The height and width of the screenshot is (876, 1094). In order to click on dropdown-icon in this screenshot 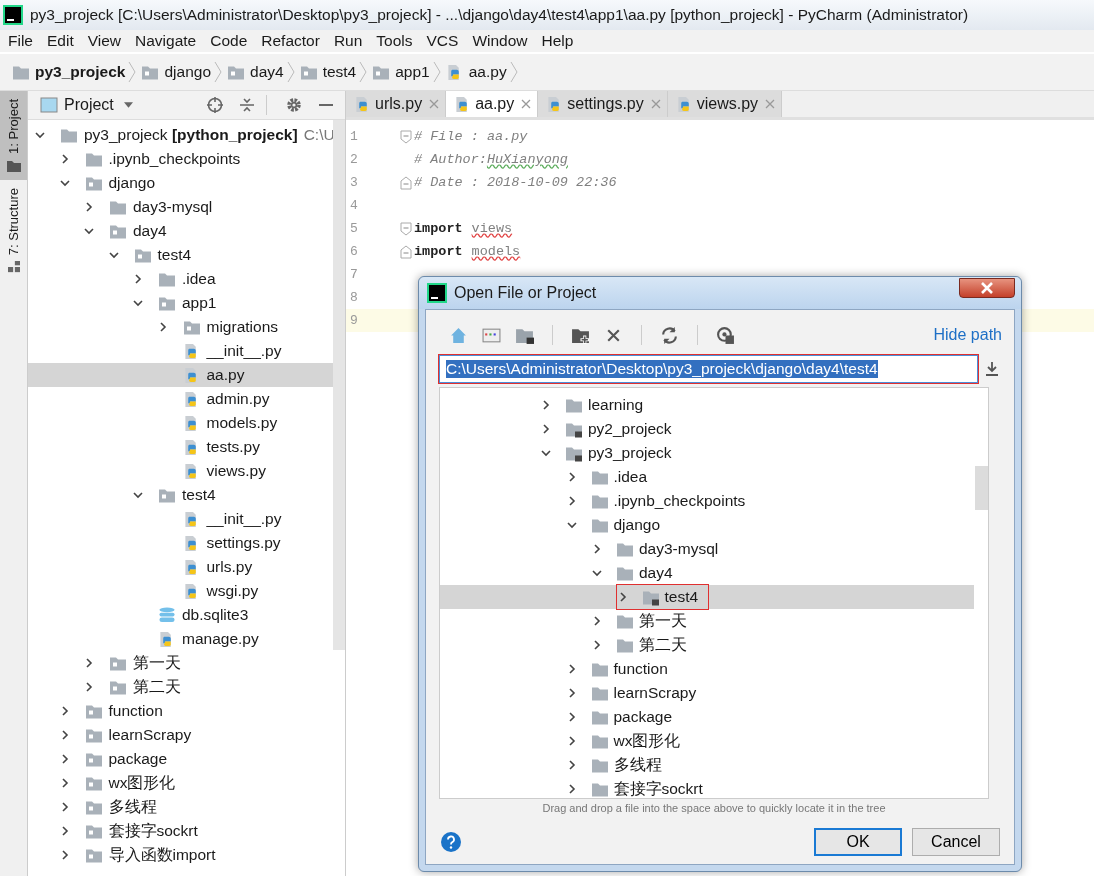, I will do `click(128, 105)`.